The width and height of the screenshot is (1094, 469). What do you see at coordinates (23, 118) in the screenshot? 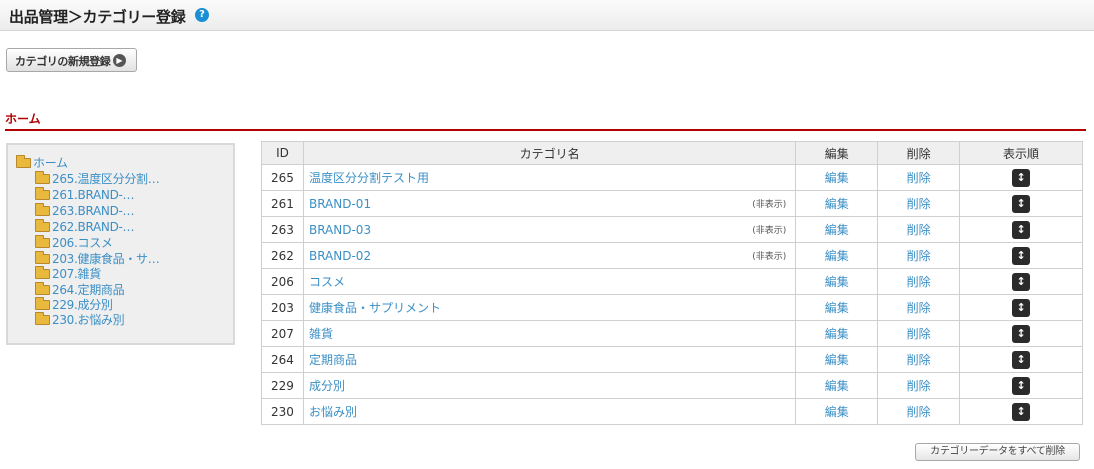
I see `breadcrumb-home: ホーム` at bounding box center [23, 118].